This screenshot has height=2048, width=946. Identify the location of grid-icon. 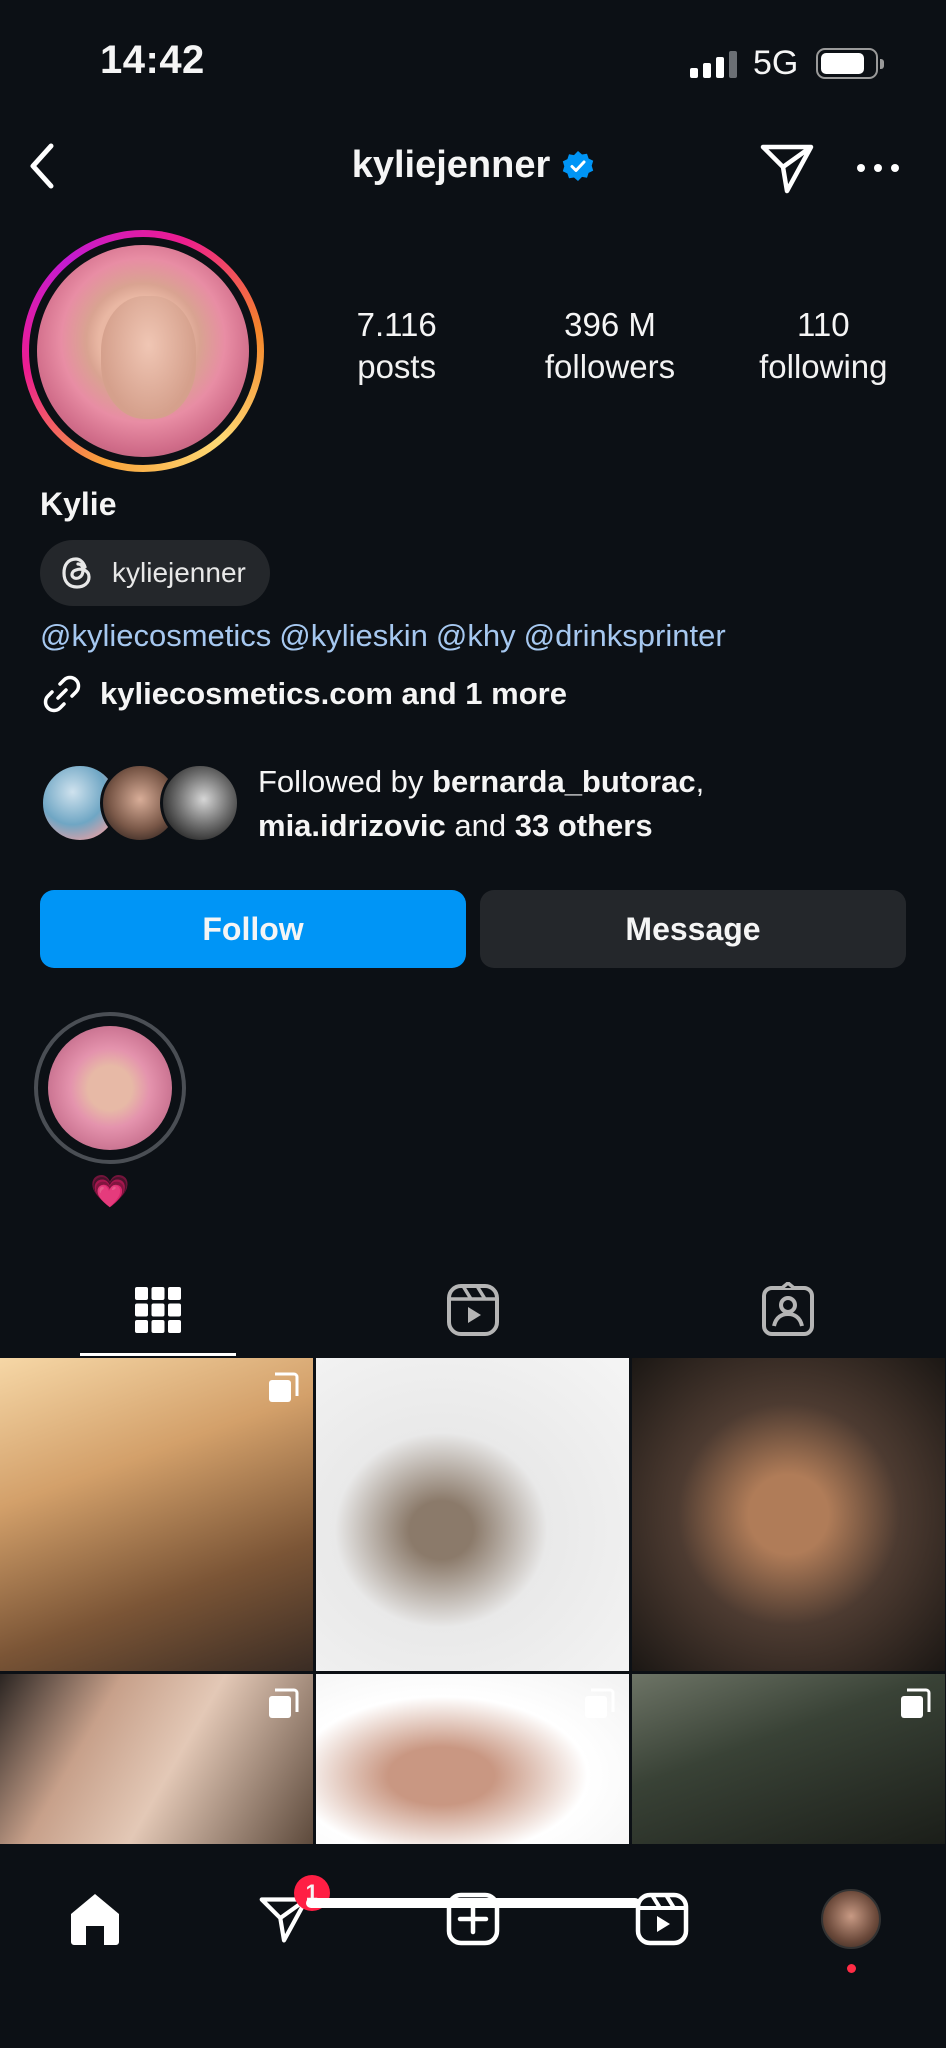
(157, 1310).